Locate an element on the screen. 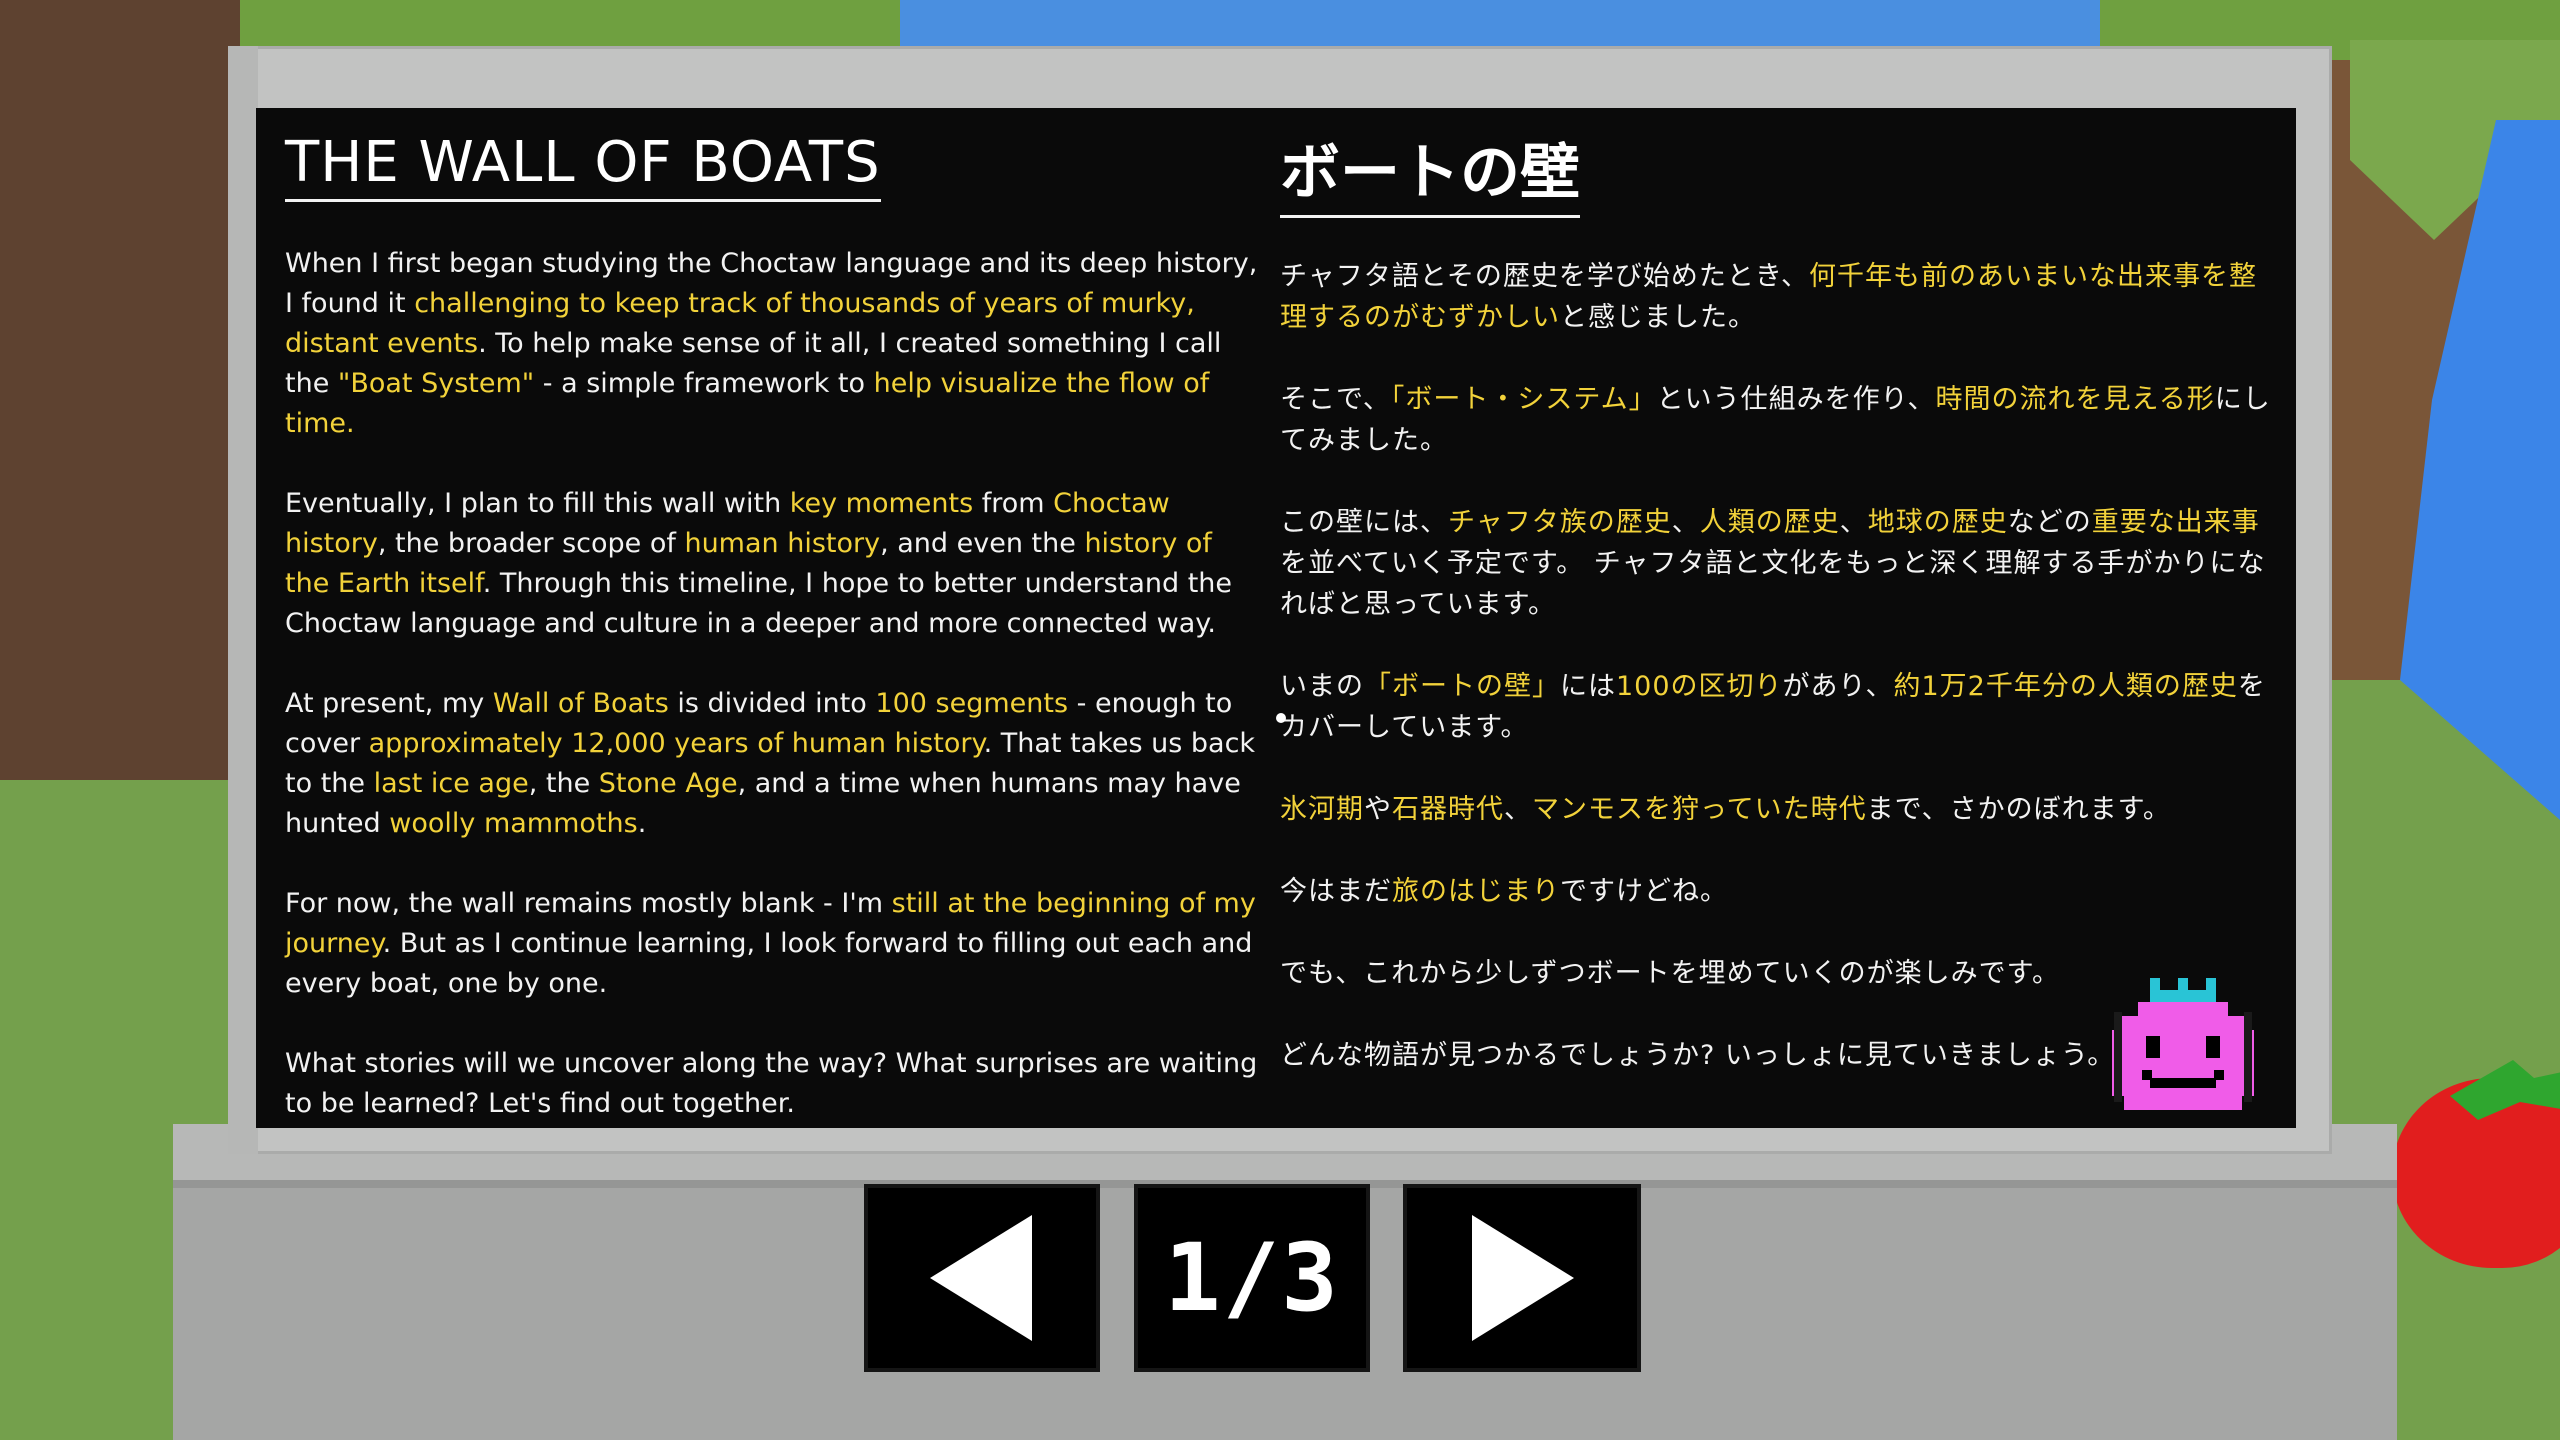 The height and width of the screenshot is (1440, 2560). highlighted-text: 100の区切り is located at coordinates (1699, 686).